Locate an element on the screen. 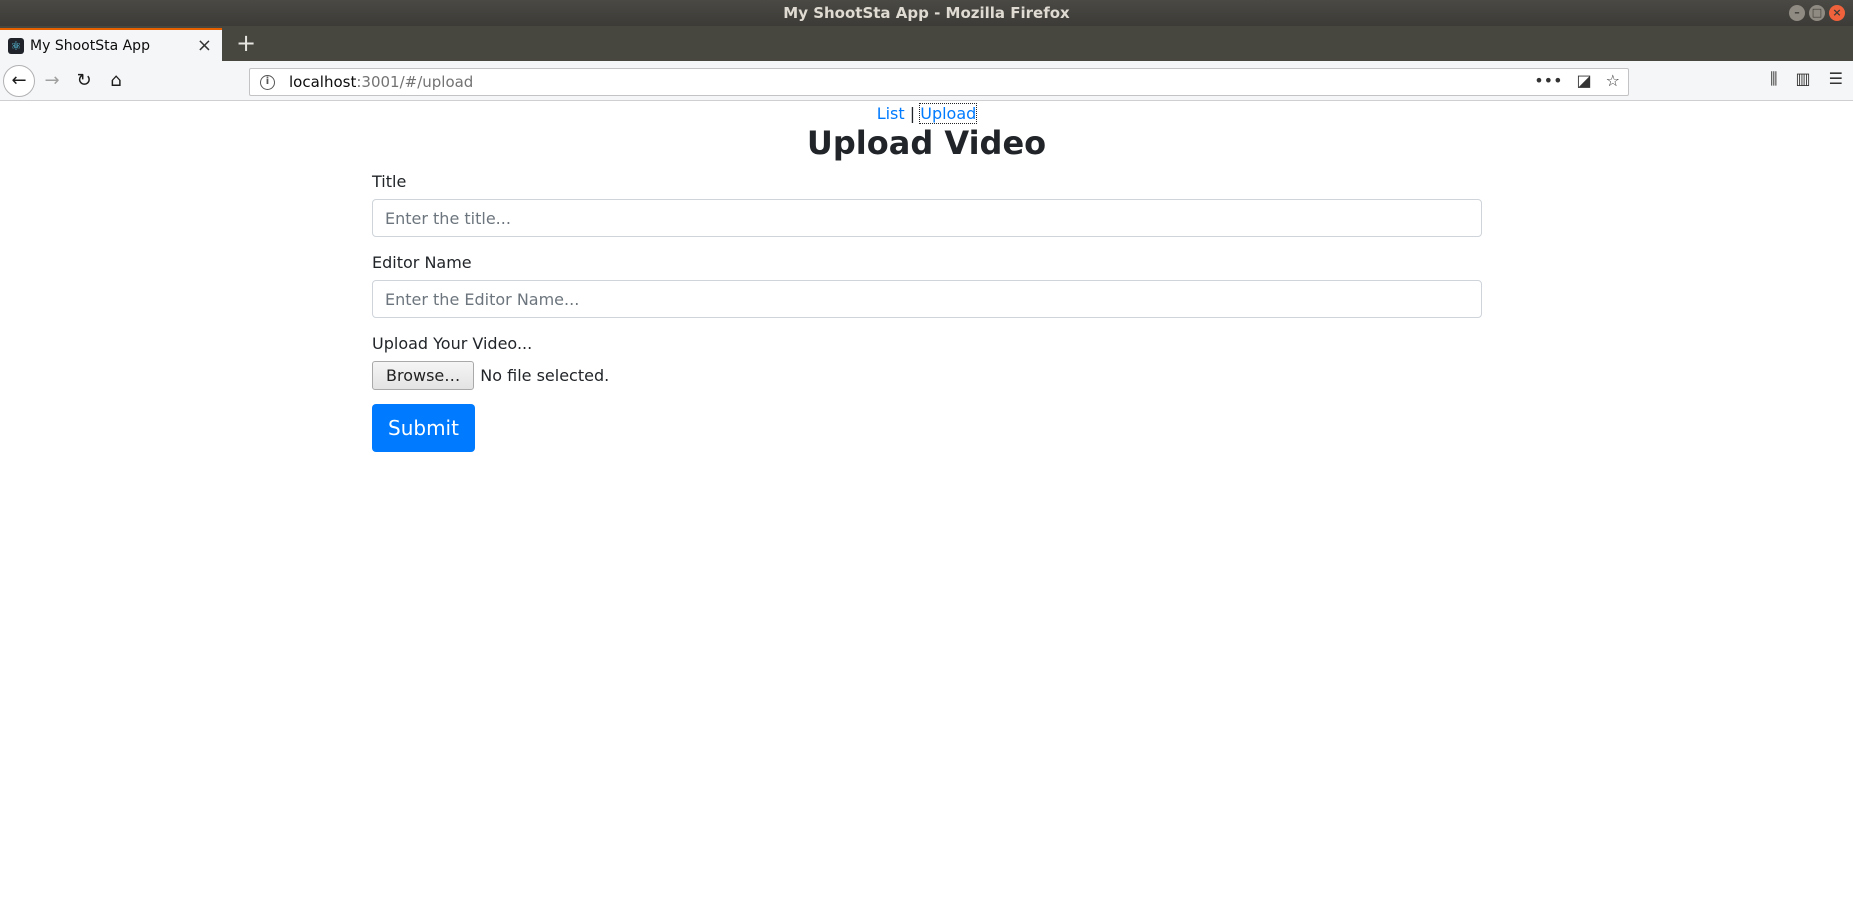  maximize-button: □ is located at coordinates (1817, 13).